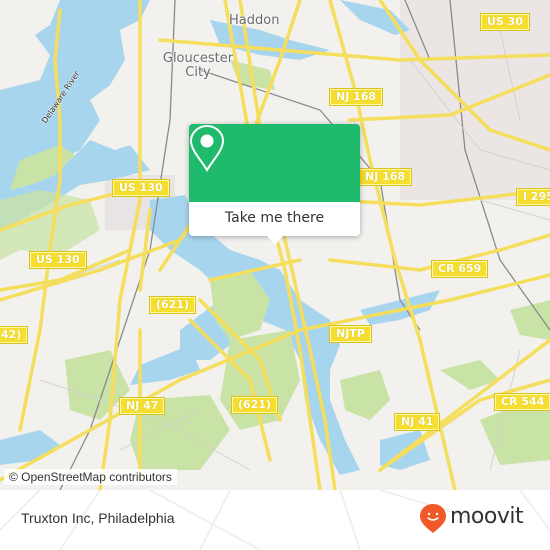 This screenshot has height=550, width=550. I want to click on place-name: Truxton Inc, Philadelphia, so click(98, 518).